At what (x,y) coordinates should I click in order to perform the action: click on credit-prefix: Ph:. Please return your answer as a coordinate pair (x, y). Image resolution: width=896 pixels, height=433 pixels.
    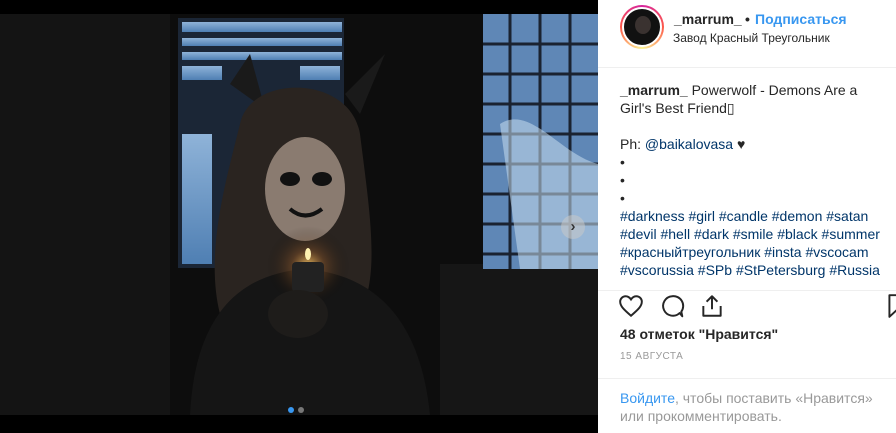
    Looking at the image, I should click on (631, 144).